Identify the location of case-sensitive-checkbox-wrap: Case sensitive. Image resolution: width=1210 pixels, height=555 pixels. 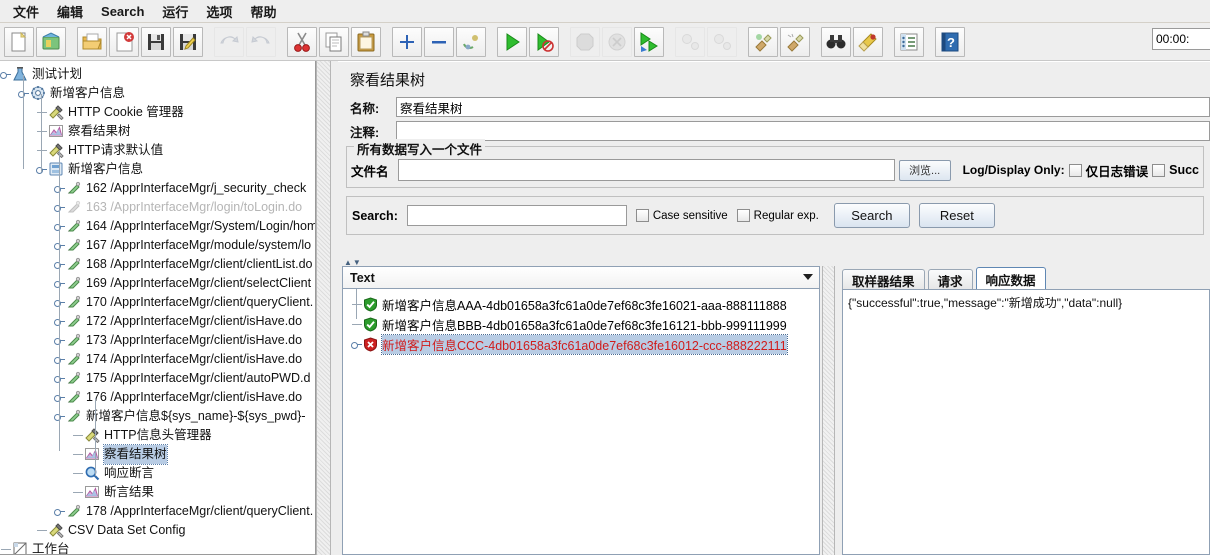
(681, 215).